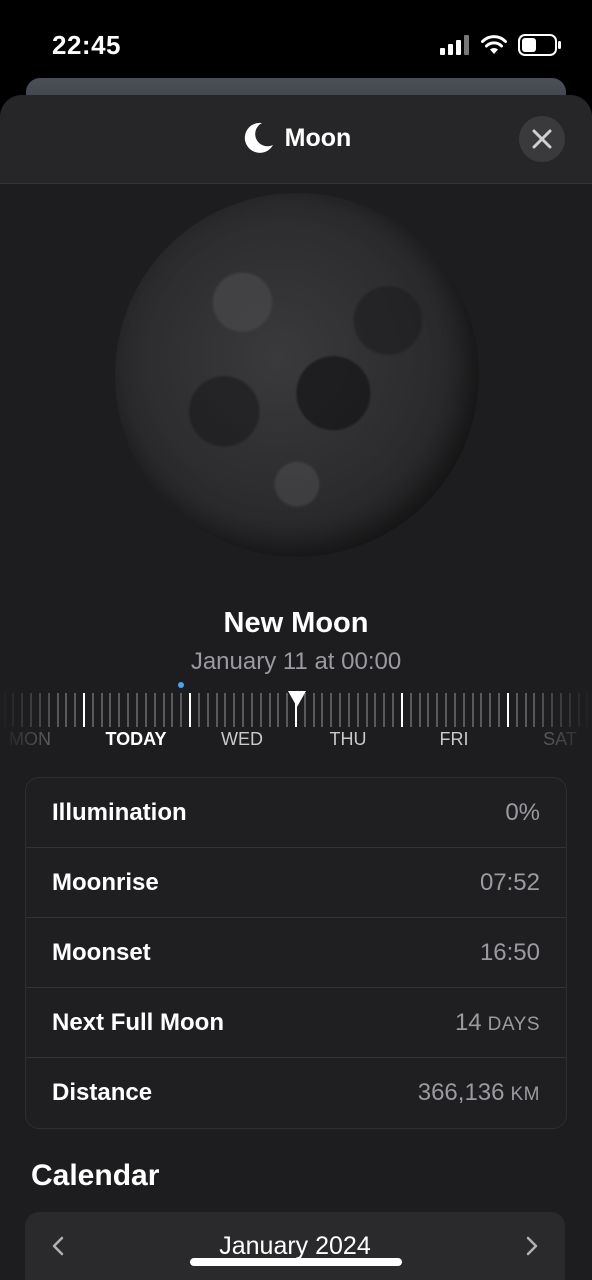 Image resolution: width=592 pixels, height=1280 pixels. I want to click on detail-unit: KM, so click(525, 1094).